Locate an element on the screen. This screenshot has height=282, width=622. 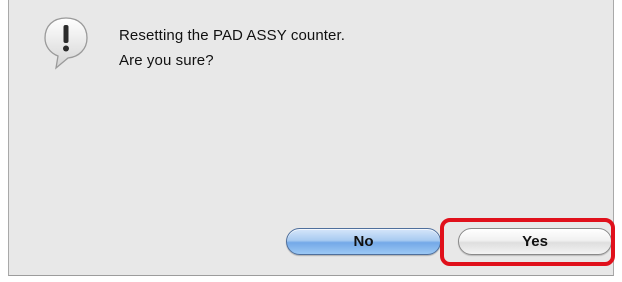
yes-button-label: Yes is located at coordinates (535, 241).